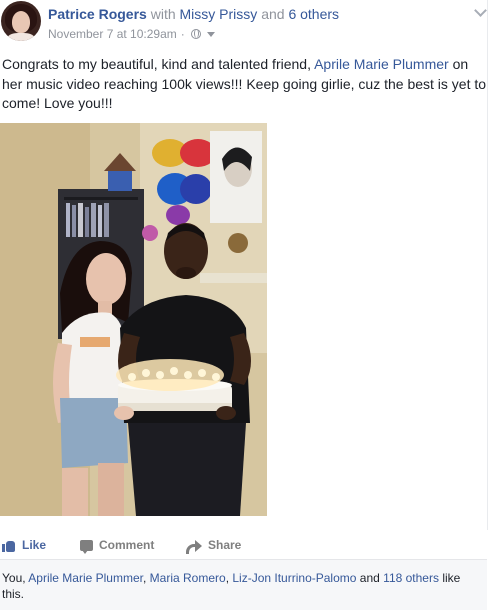 Image resolution: width=495 pixels, height=610 pixels. What do you see at coordinates (14, 578) in the screenshot?
I see `likes-you: You,` at bounding box center [14, 578].